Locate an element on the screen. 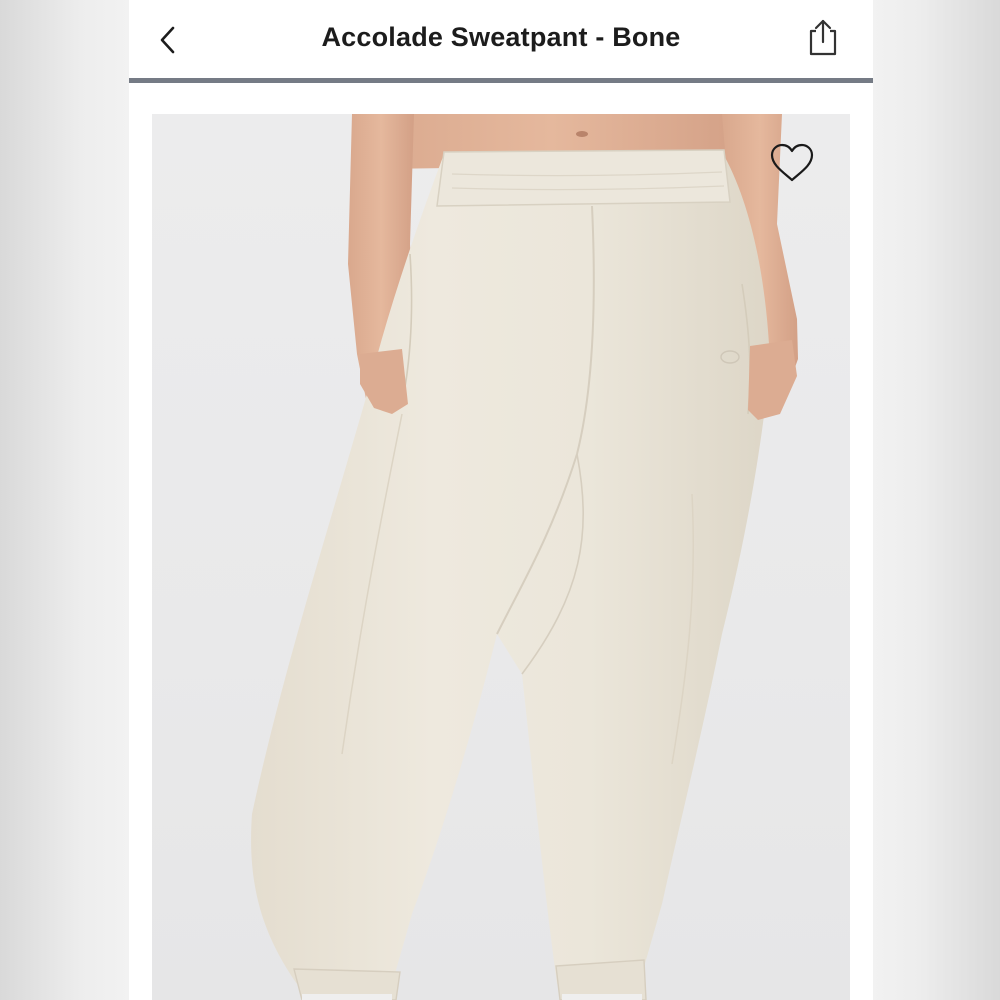 This screenshot has height=1000, width=1000. navel is located at coordinates (582, 134).